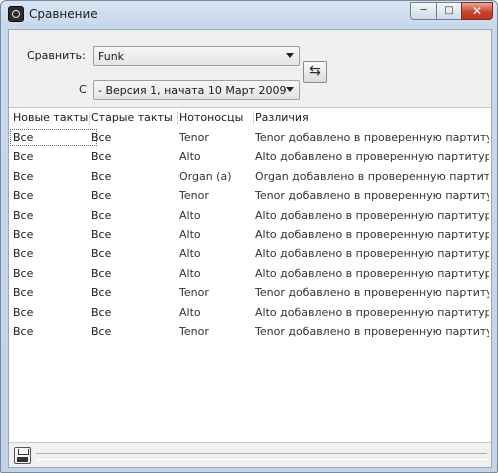 Image resolution: width=498 pixels, height=473 pixels. What do you see at coordinates (282, 117) in the screenshot?
I see `column-header-differences: Различия` at bounding box center [282, 117].